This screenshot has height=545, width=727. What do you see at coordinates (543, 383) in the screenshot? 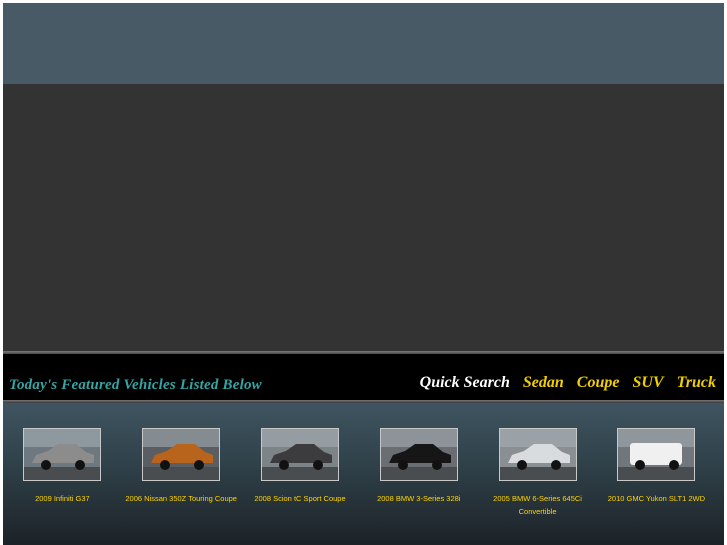
I see `category-link-sedan: Sedan` at bounding box center [543, 383].